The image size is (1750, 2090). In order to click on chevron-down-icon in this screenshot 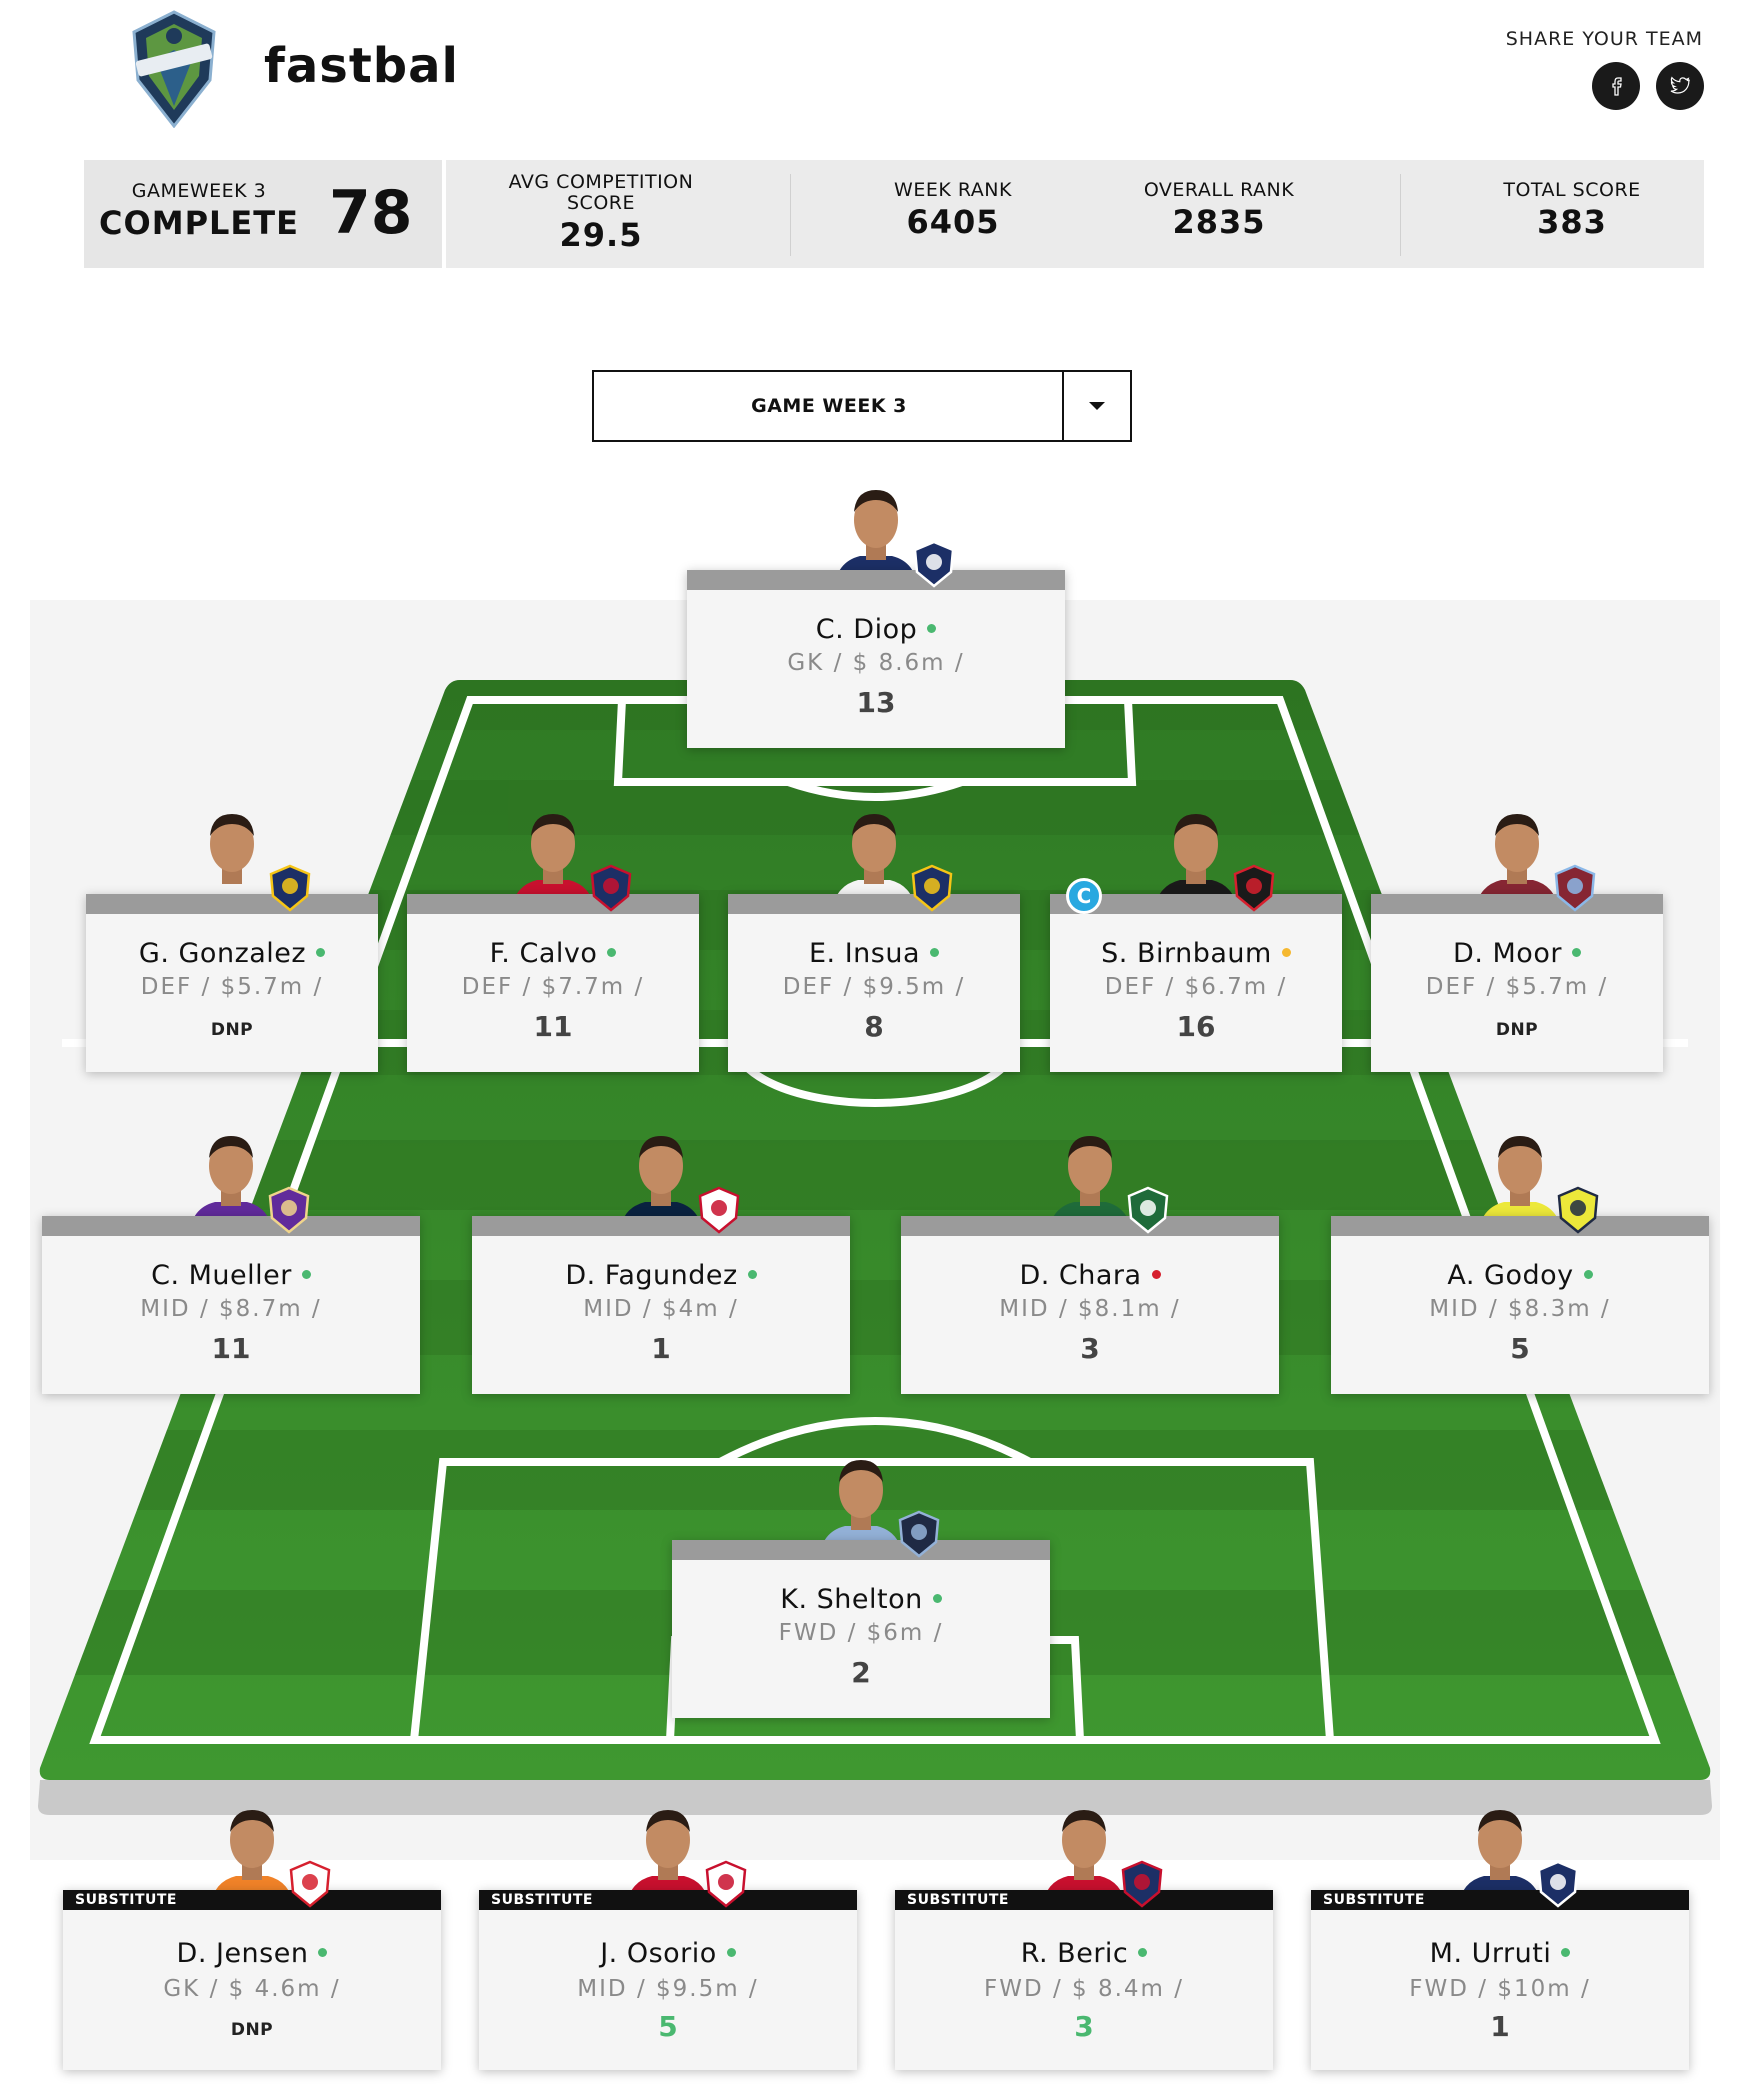, I will do `click(1097, 406)`.